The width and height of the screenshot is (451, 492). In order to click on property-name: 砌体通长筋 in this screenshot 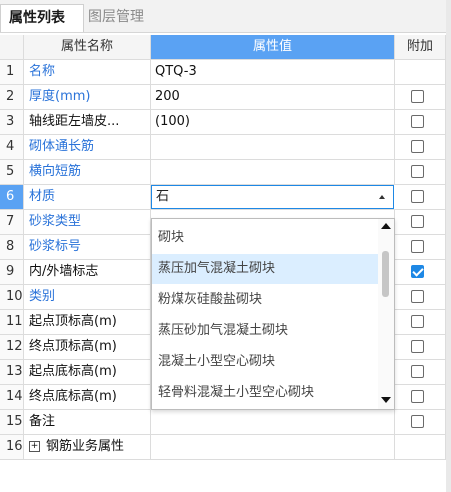, I will do `click(87, 147)`.